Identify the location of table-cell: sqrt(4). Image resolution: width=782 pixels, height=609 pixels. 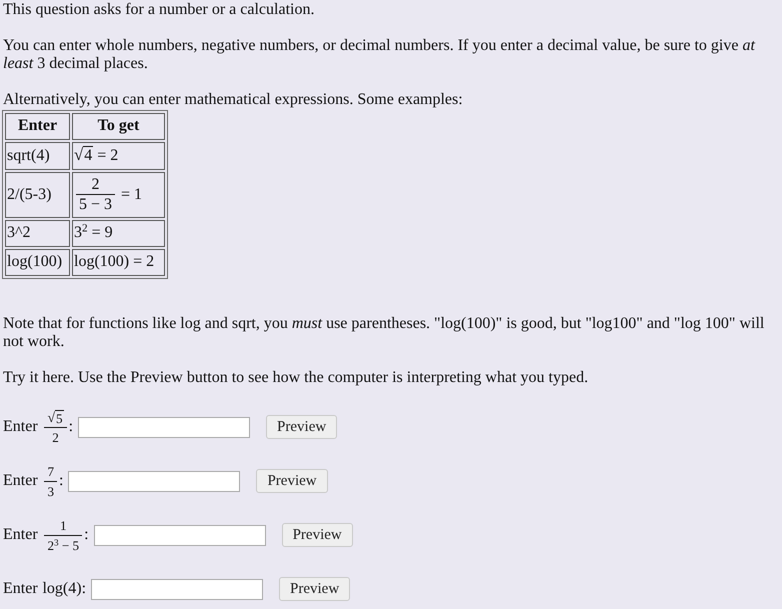
(37, 156).